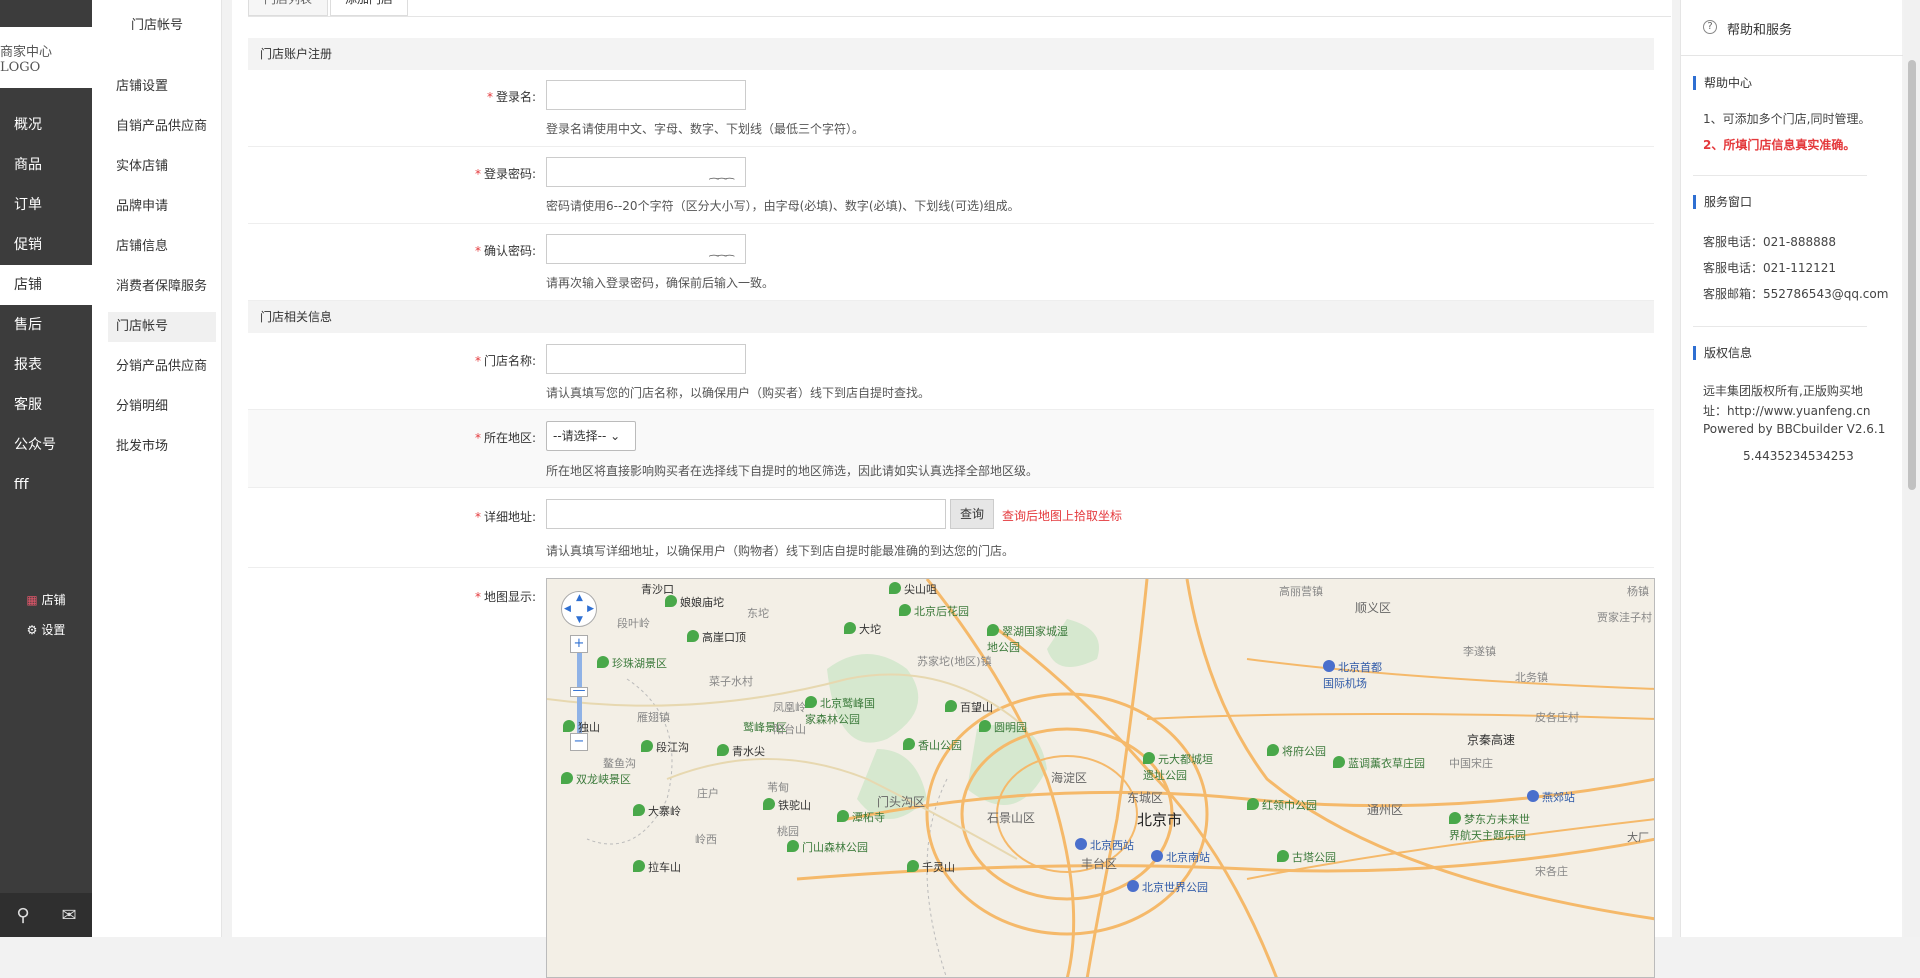 This screenshot has width=1920, height=978. I want to click on map-label: 苏家坨(地区)镇, so click(954, 661).